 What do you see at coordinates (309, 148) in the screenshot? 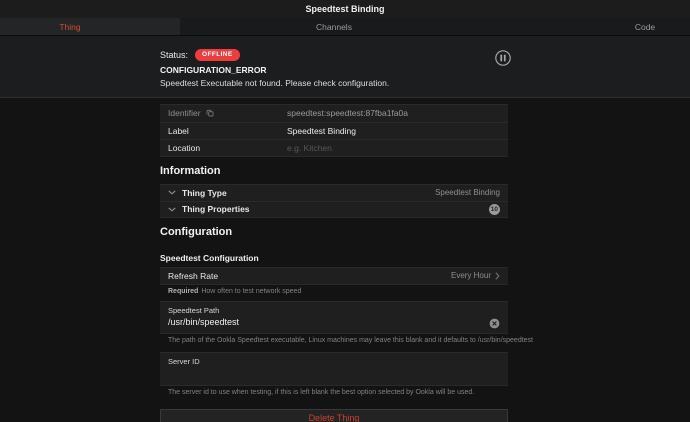
I see `location-field-input: e.g. Kitchen` at bounding box center [309, 148].